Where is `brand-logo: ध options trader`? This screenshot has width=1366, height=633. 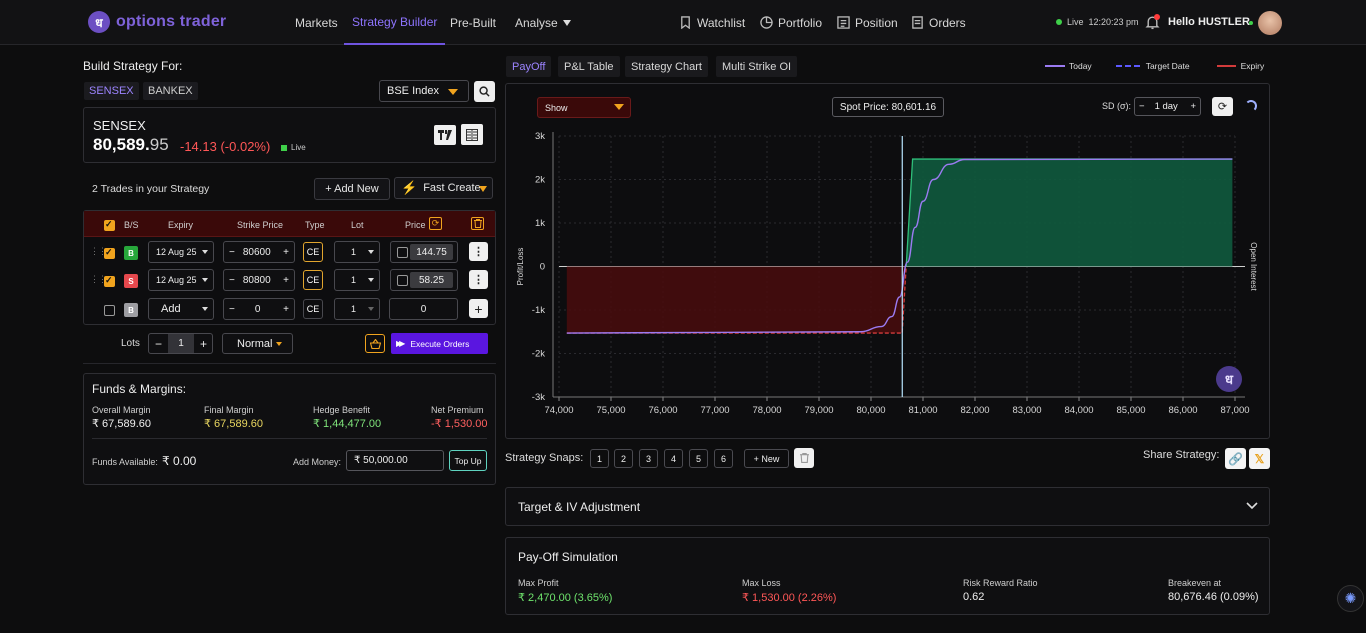 brand-logo: ध options trader is located at coordinates (157, 22).